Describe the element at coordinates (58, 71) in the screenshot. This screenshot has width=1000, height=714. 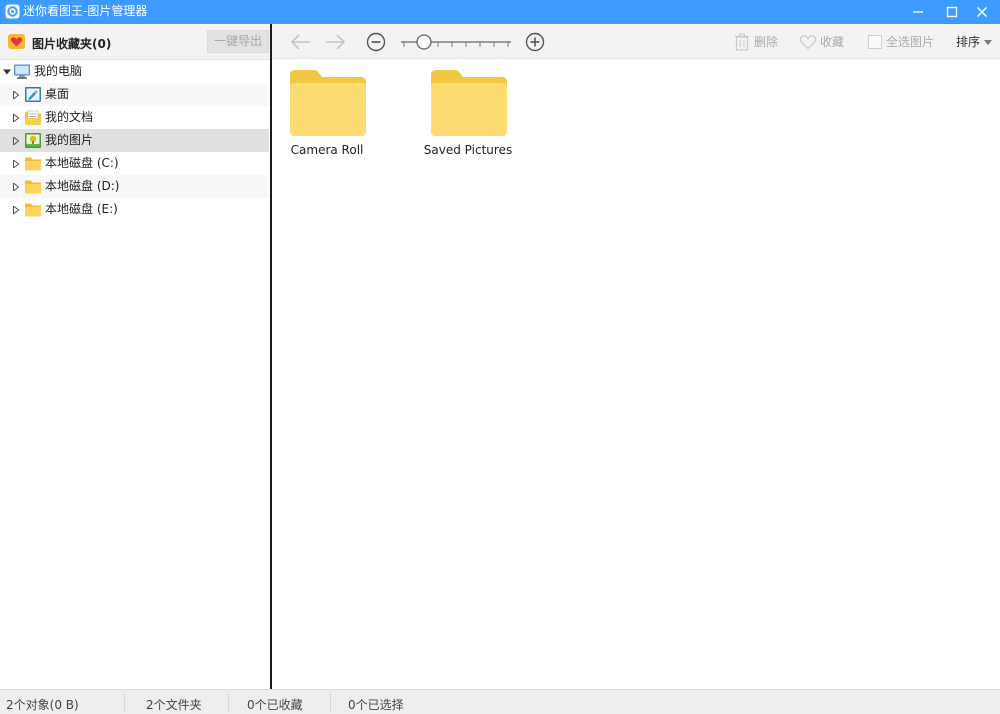
I see `tree-item-label: 我的电脑` at that location.